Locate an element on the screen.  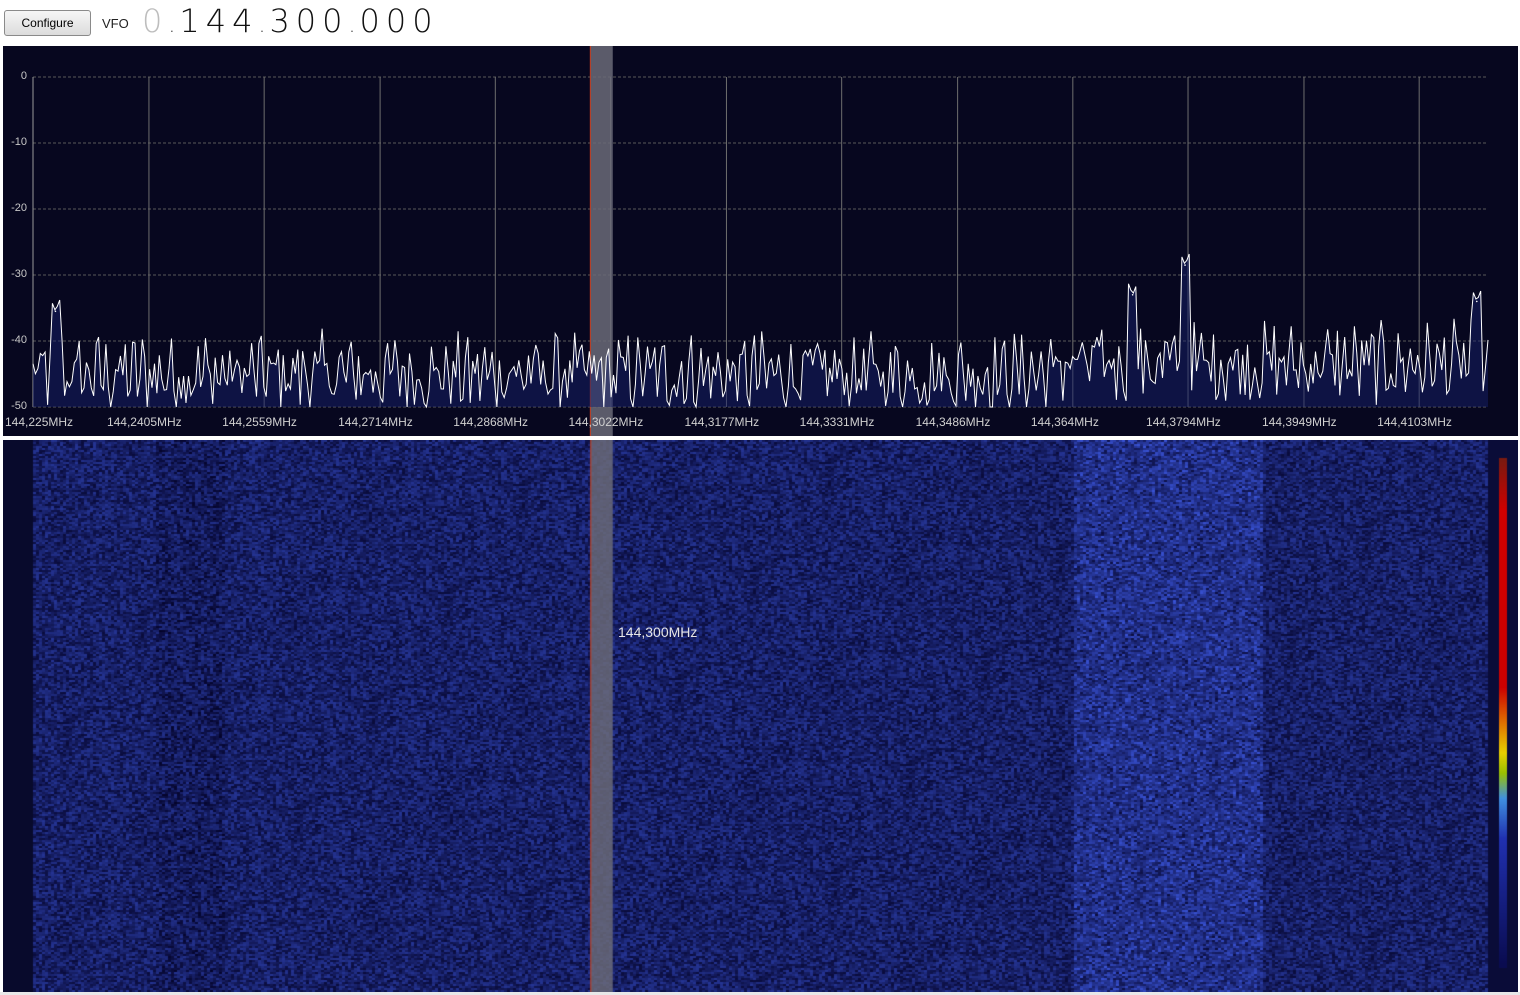
y-tick-label: -50 is located at coordinates (19, 406).